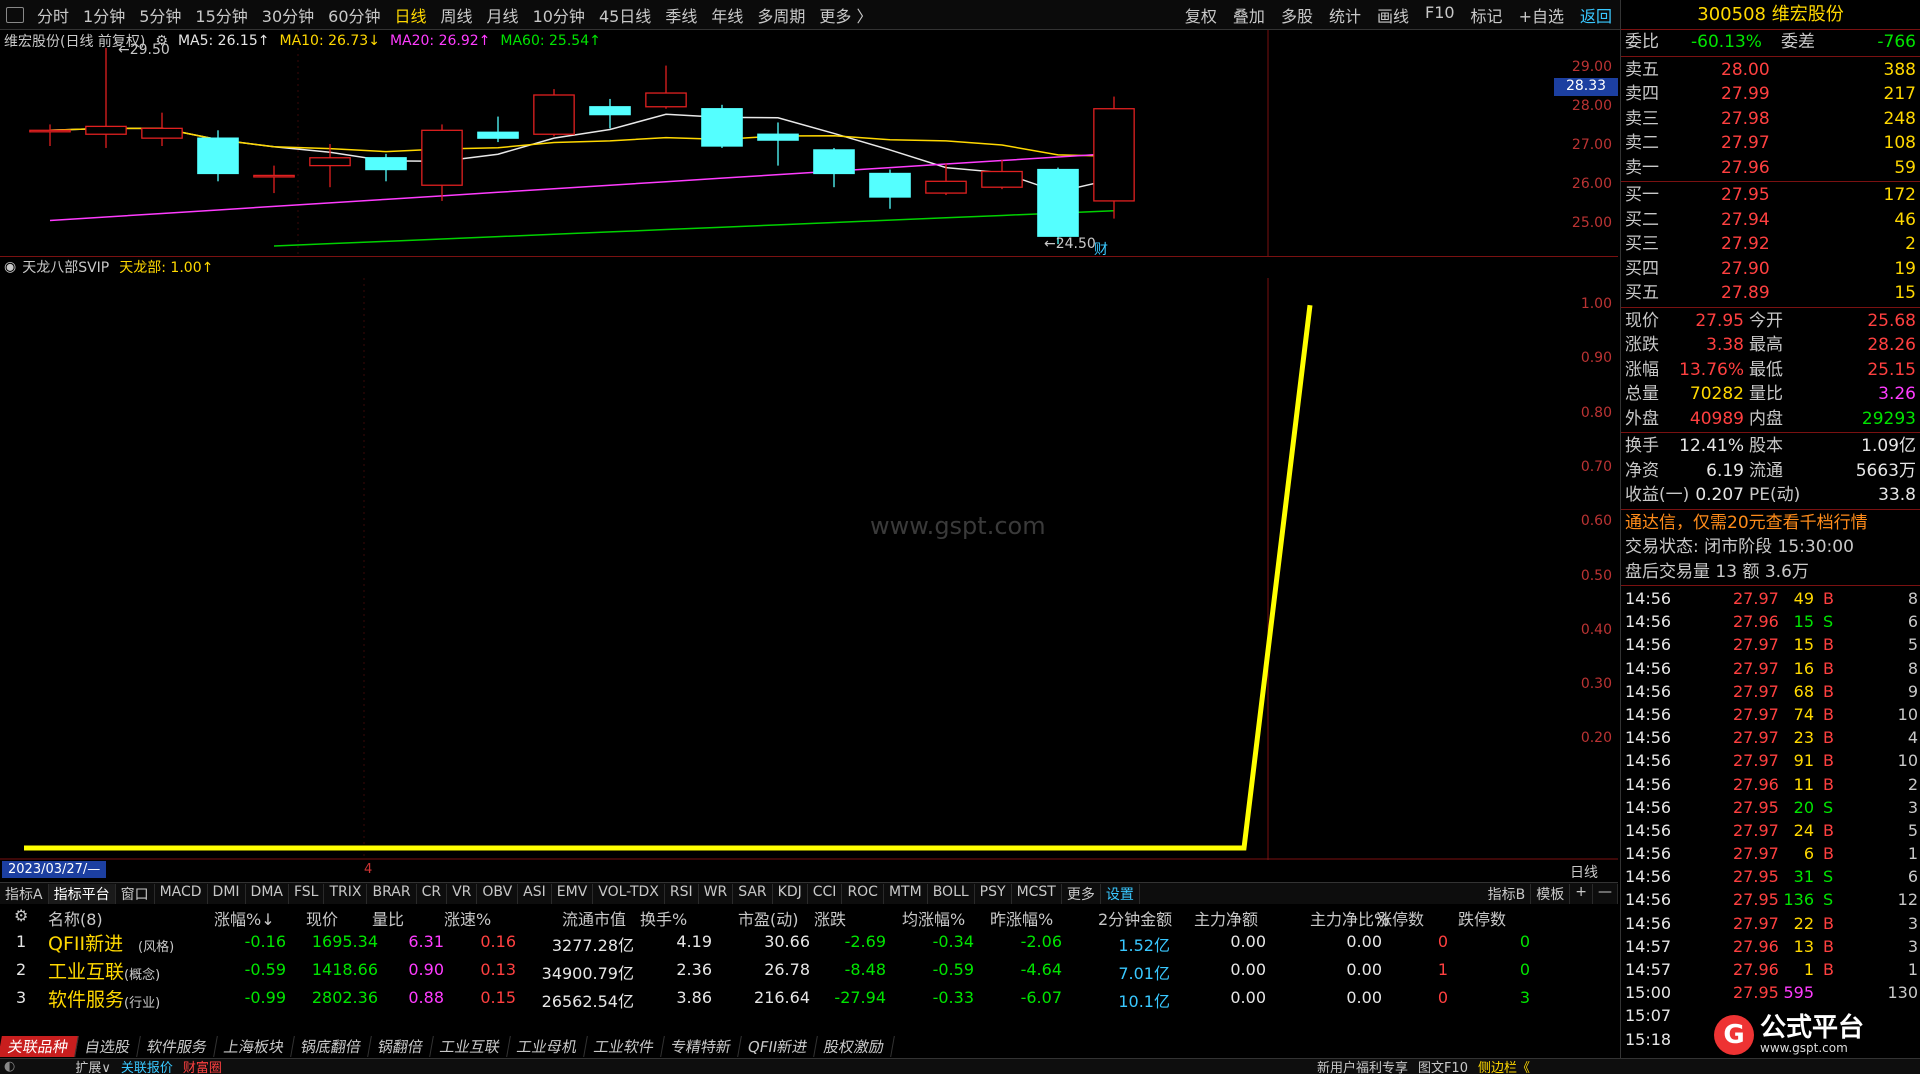  What do you see at coordinates (716, 893) in the screenshot?
I see `indicator-tab: WR` at bounding box center [716, 893].